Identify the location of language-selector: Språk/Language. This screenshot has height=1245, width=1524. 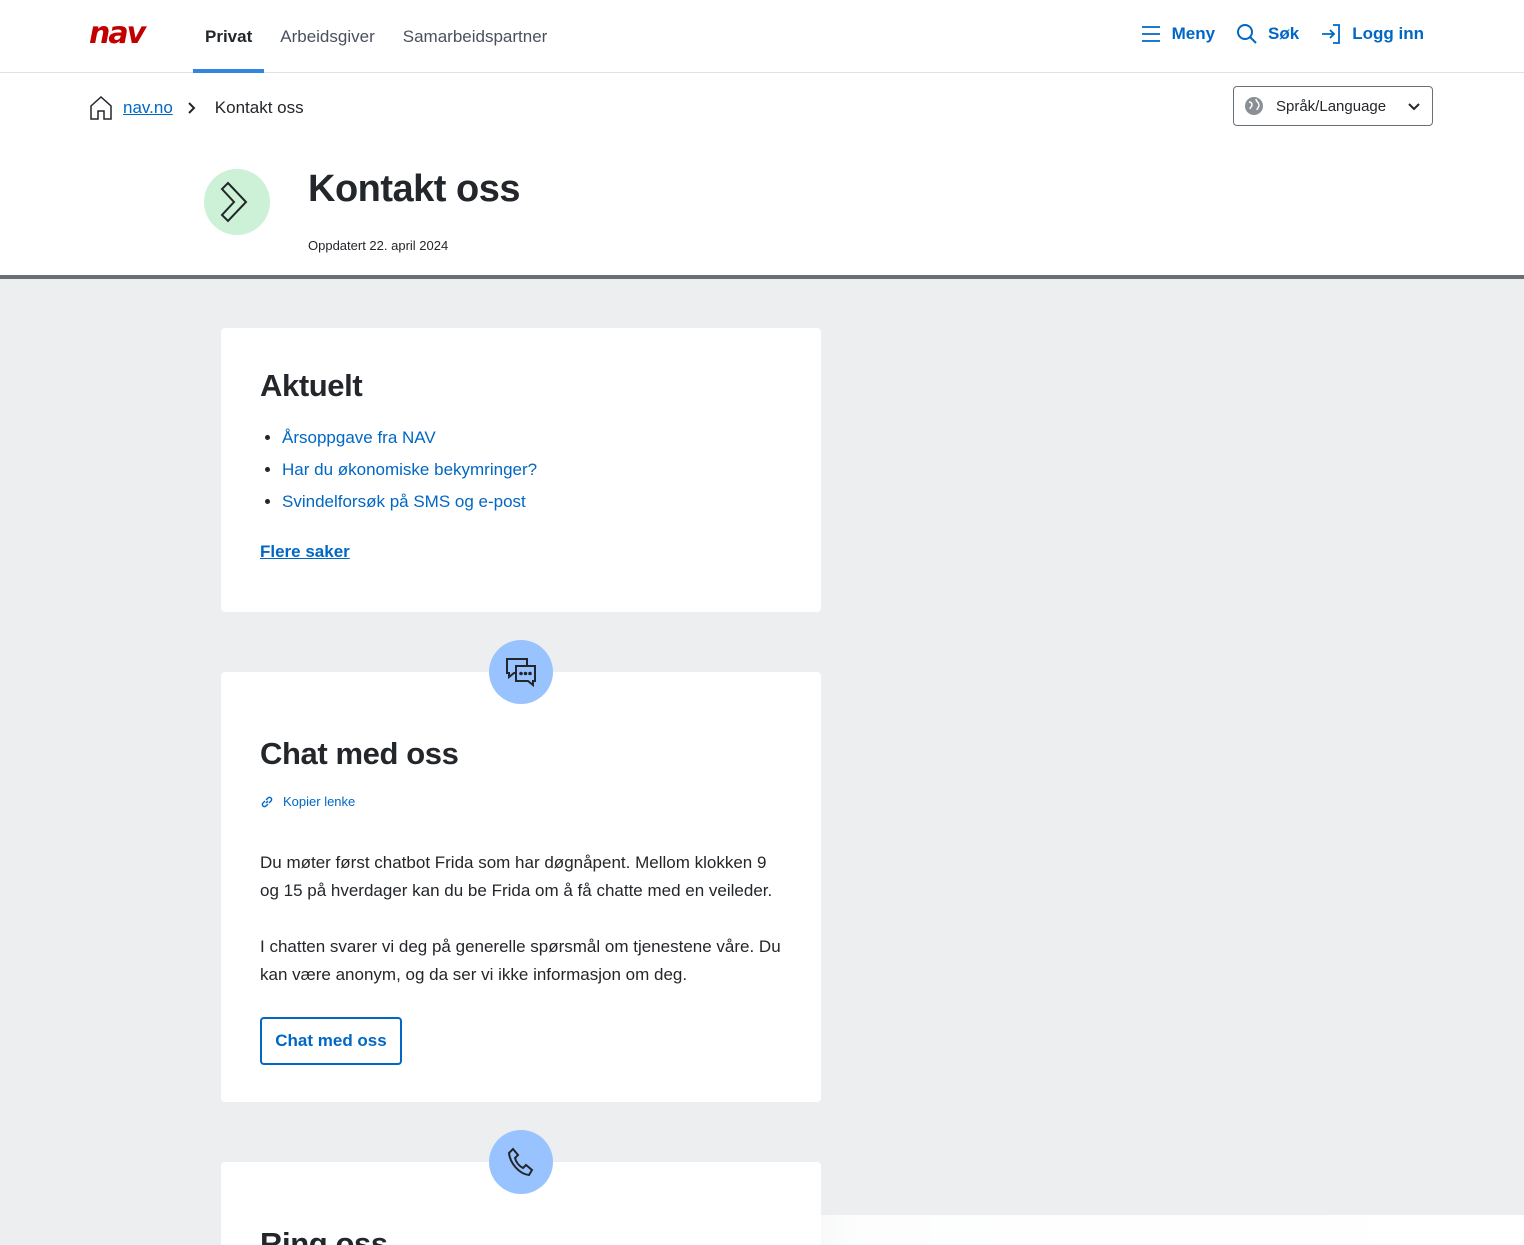
(1333, 106).